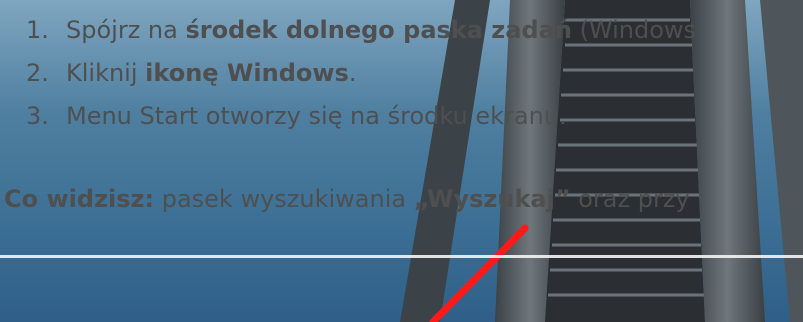 The height and width of the screenshot is (322, 803). I want to click on what-you-see-label: Co widzisz:, so click(79, 199).